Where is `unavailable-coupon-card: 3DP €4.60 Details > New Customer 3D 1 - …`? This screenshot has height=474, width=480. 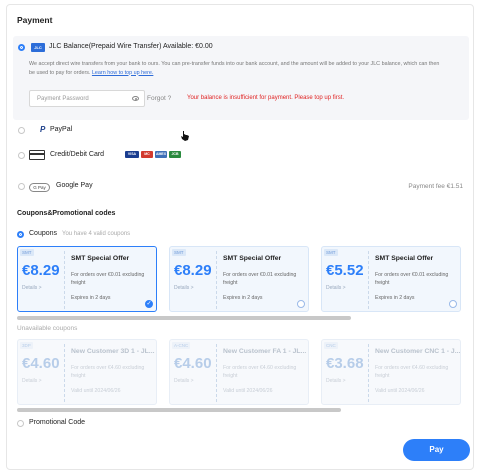
unavailable-coupon-card: 3DP €4.60 Details > New Customer 3D 1 - … is located at coordinates (87, 372).